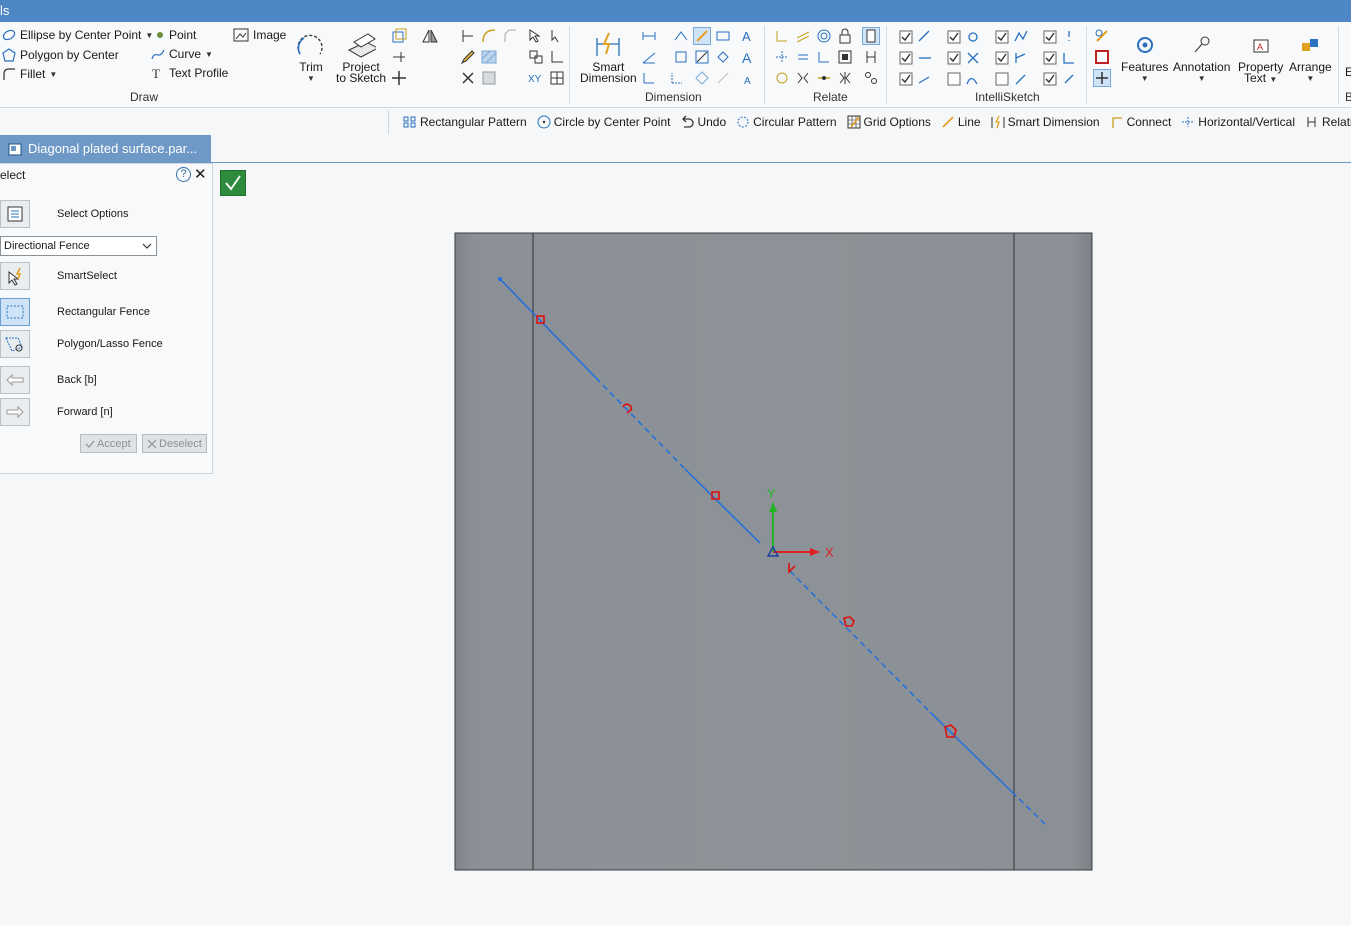  What do you see at coordinates (78, 246) in the screenshot?
I see `fence-mode-select: Directional Fence` at bounding box center [78, 246].